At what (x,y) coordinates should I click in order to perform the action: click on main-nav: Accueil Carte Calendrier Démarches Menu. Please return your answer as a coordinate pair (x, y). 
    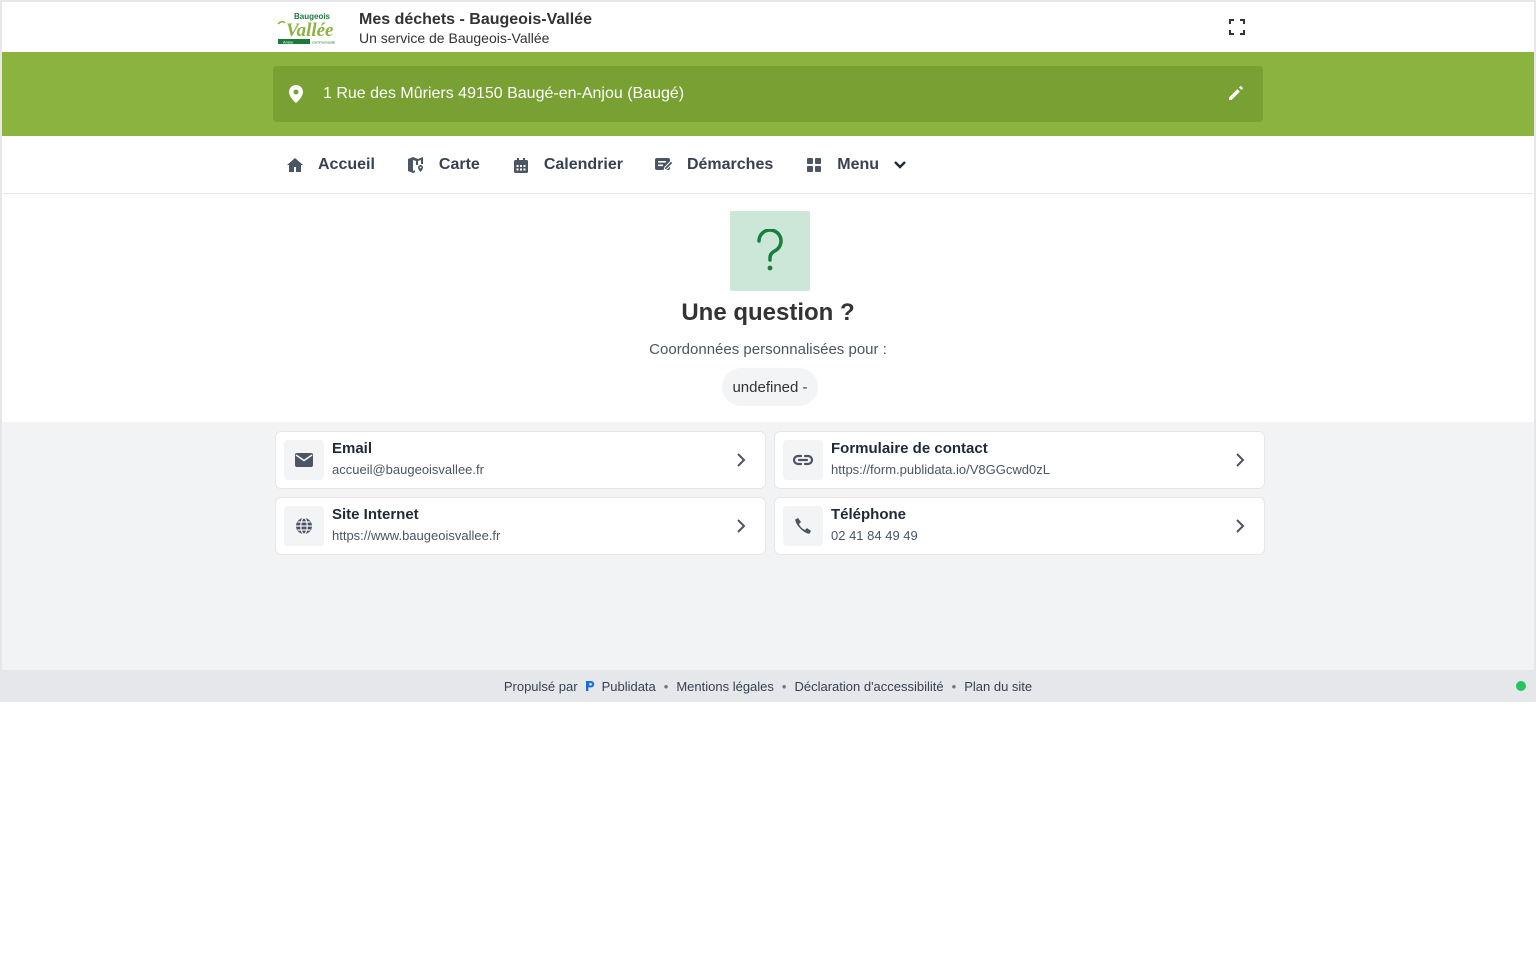
    Looking at the image, I should click on (768, 165).